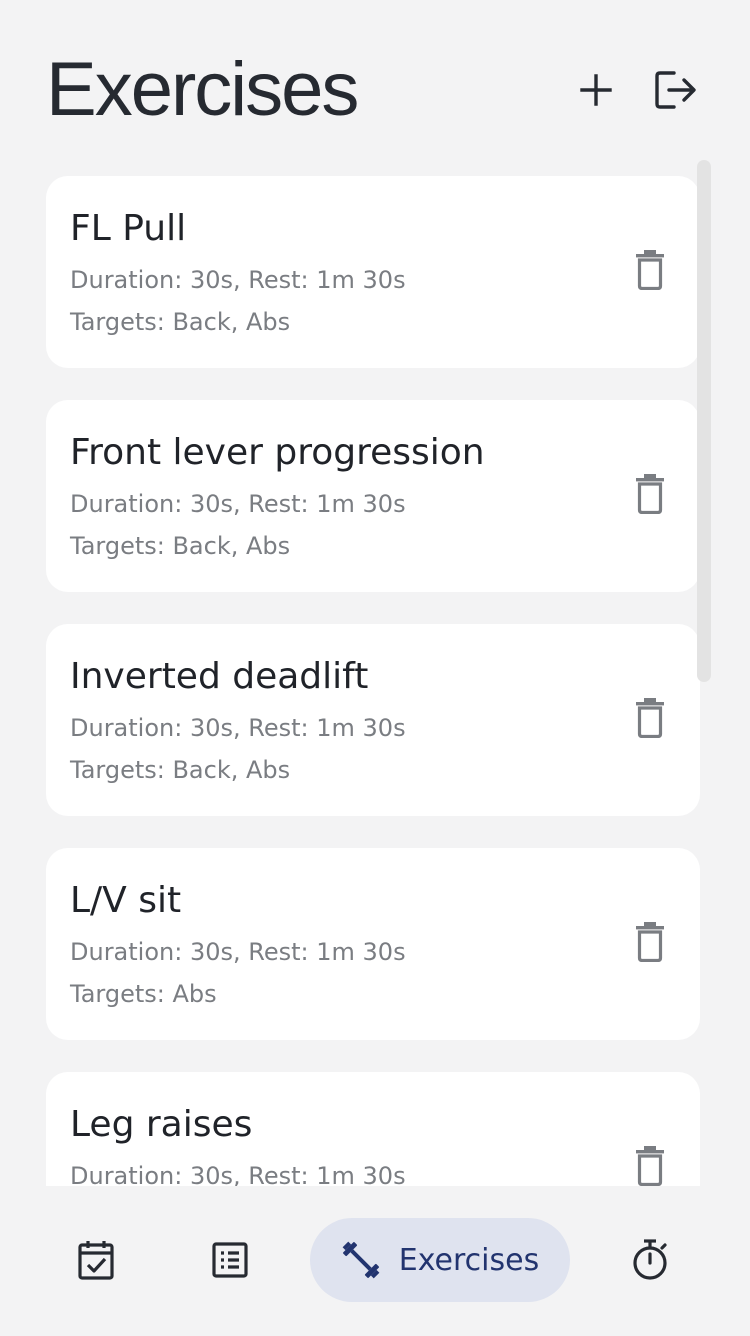 The height and width of the screenshot is (1336, 750). What do you see at coordinates (126, 900) in the screenshot?
I see `exercise-name: L/V sit` at bounding box center [126, 900].